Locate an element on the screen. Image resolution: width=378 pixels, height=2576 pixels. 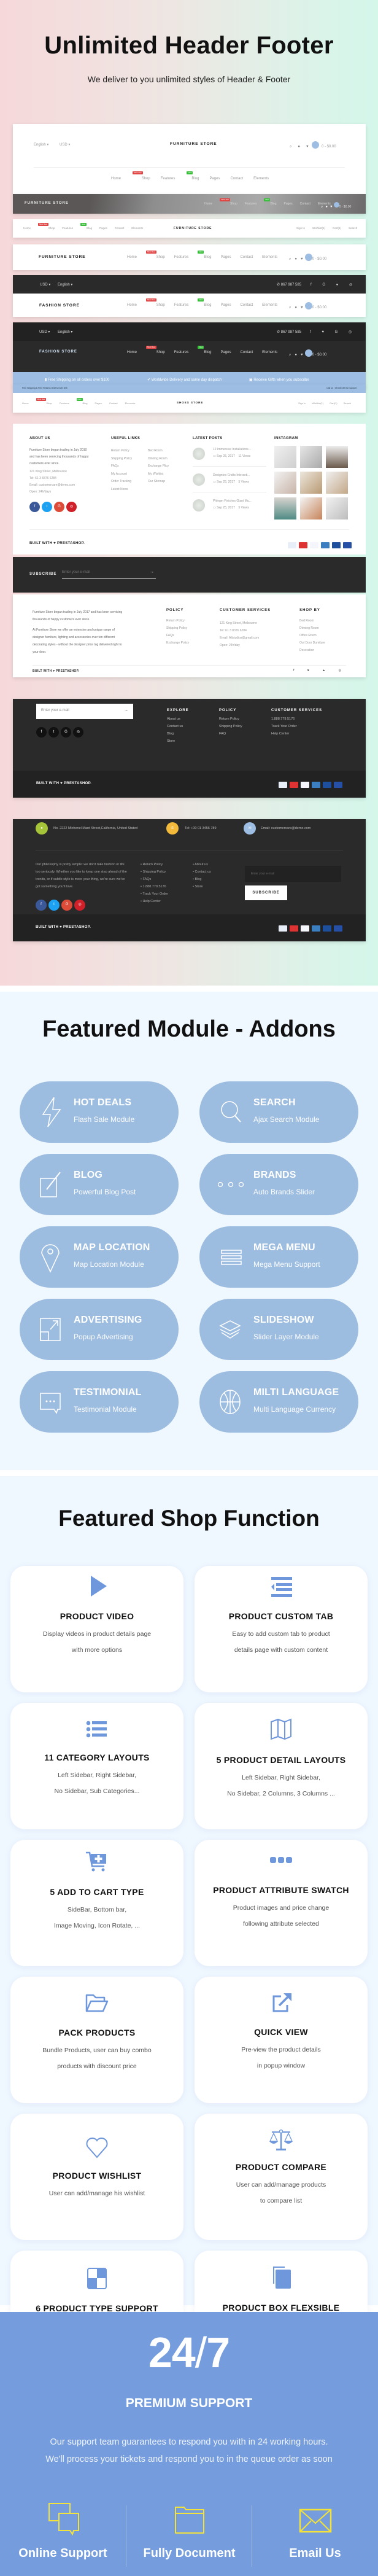
footer-link: • Track Your Order is located at coordinates (154, 894).